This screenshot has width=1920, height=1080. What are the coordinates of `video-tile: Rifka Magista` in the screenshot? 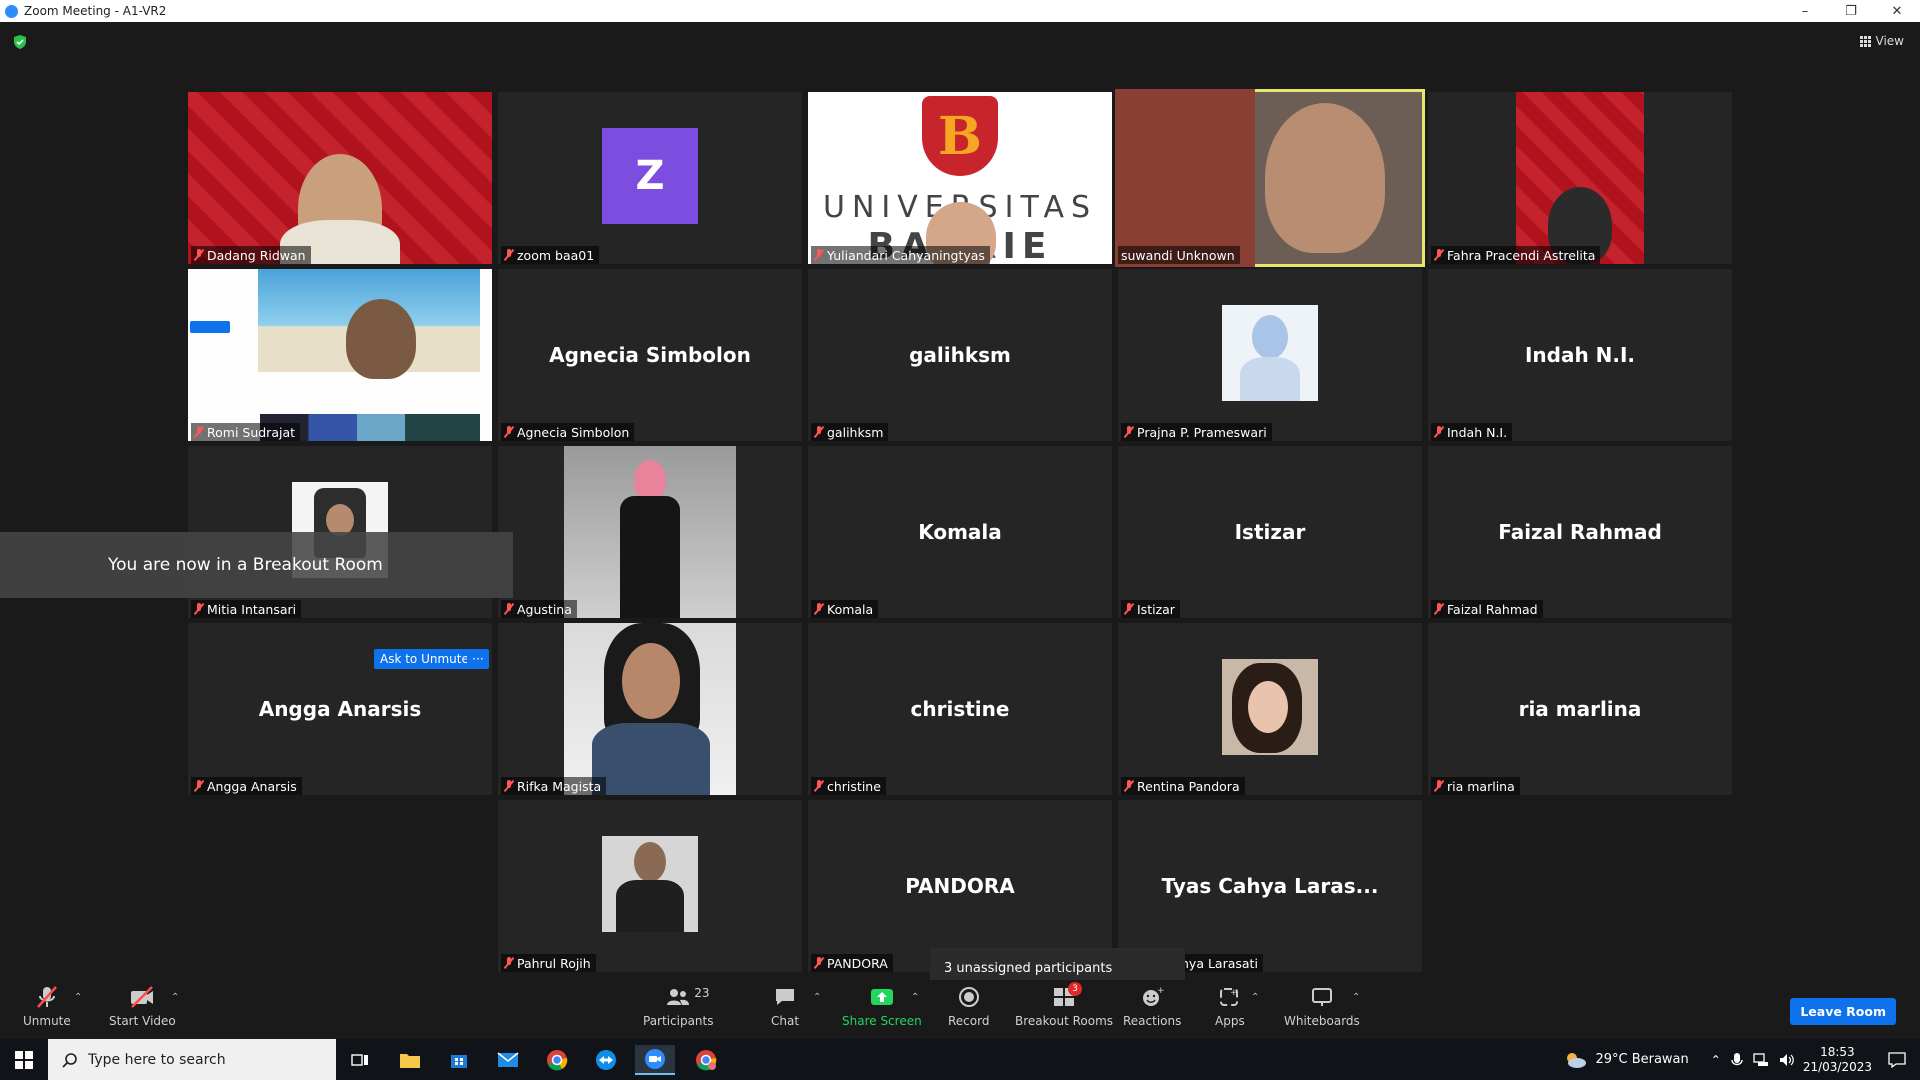 It's located at (650, 709).